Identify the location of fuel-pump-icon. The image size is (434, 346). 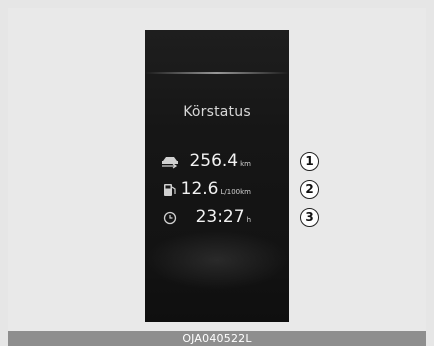
(170, 189).